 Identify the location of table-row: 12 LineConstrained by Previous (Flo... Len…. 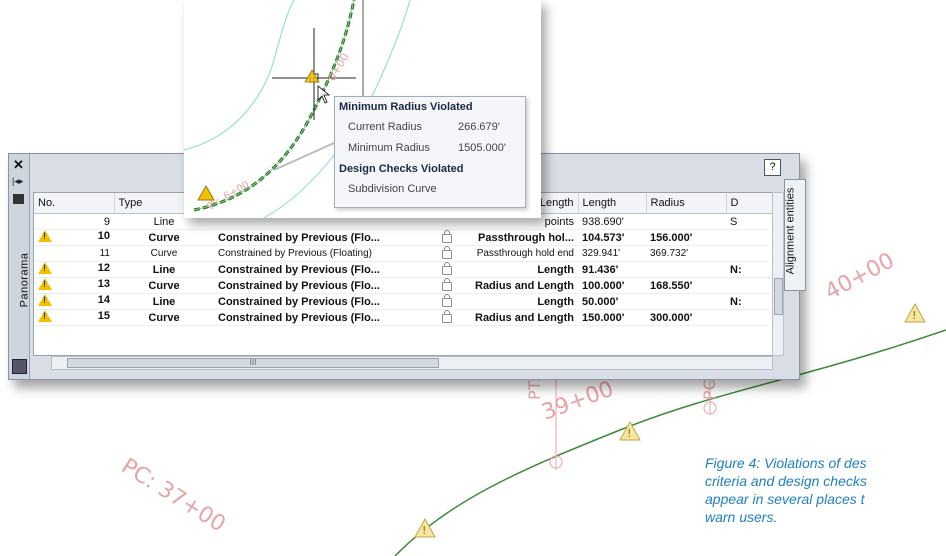
(403, 269).